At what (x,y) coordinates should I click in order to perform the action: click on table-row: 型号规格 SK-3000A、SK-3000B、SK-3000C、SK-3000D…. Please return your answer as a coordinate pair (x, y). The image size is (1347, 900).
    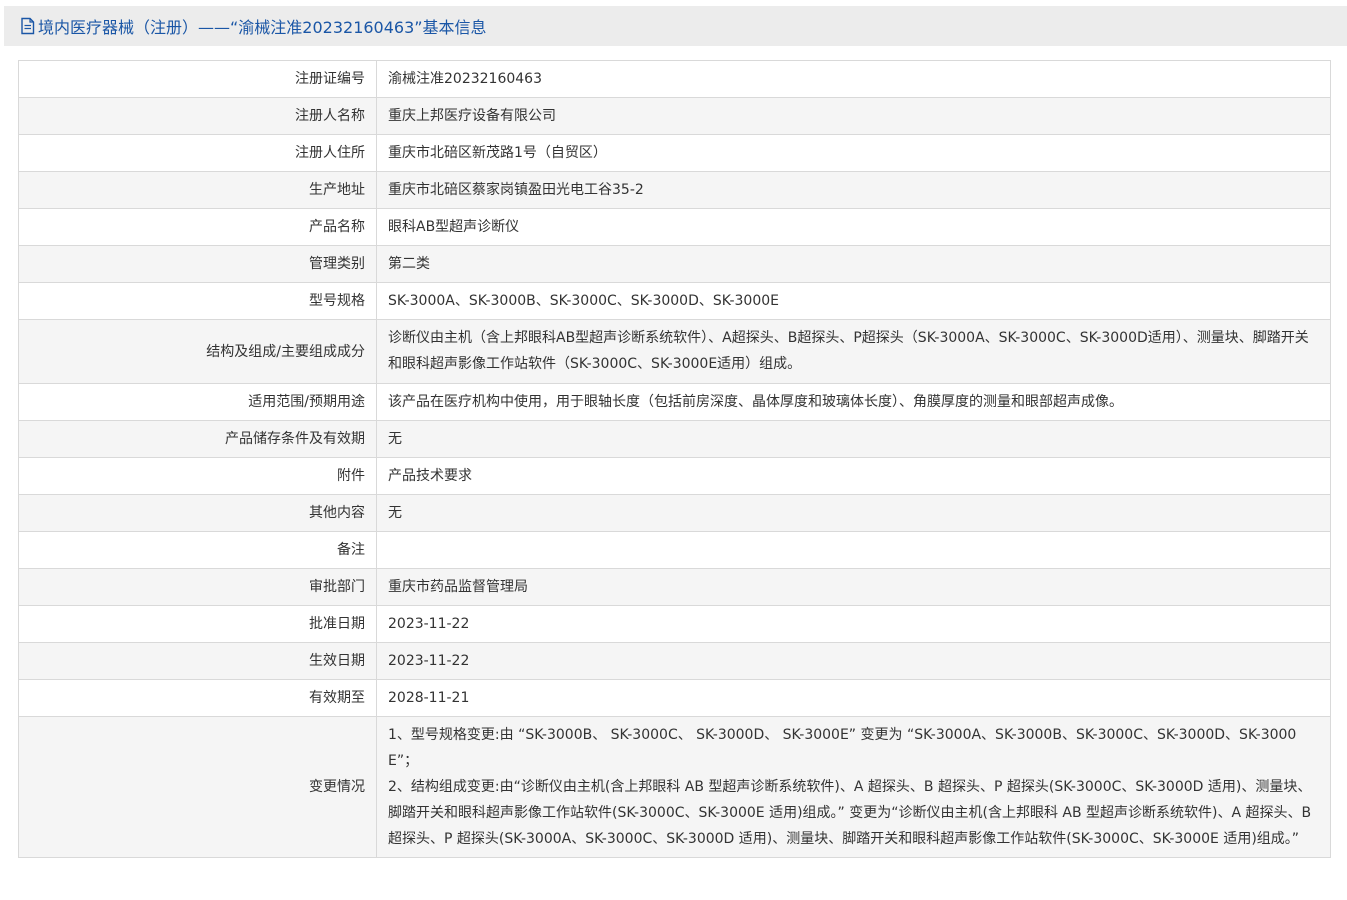
    Looking at the image, I should click on (674, 301).